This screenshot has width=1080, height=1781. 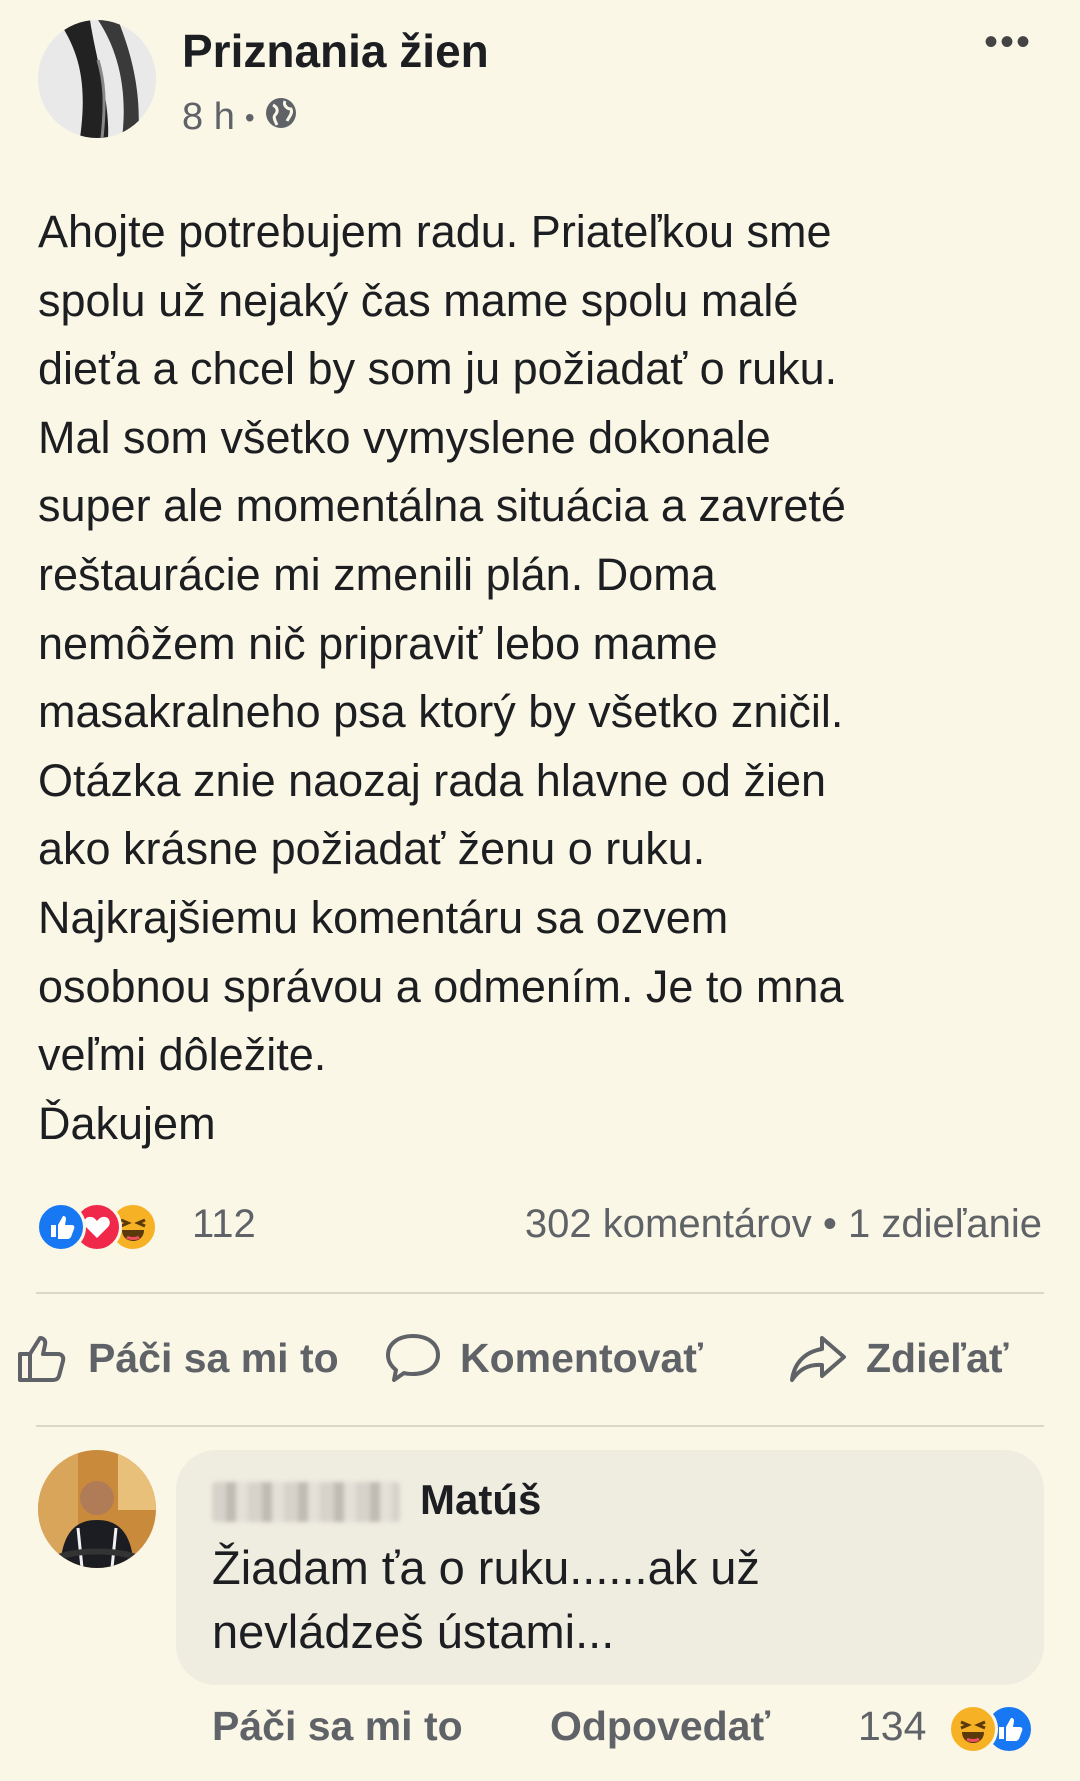 What do you see at coordinates (337, 1726) in the screenshot?
I see `comment-like-button: Páči sa mi to` at bounding box center [337, 1726].